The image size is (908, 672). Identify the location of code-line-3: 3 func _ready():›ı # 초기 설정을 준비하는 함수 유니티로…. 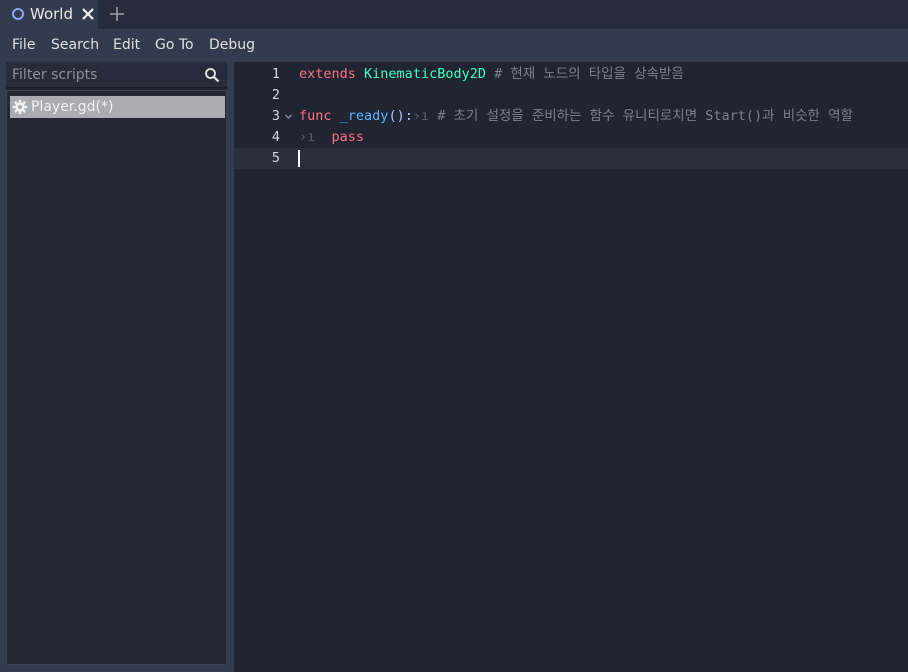
(571, 116).